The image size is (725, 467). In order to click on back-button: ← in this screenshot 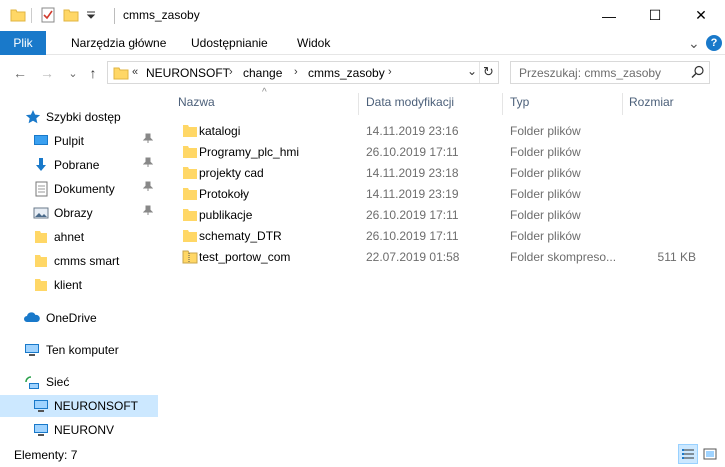, I will do `click(20, 73)`.